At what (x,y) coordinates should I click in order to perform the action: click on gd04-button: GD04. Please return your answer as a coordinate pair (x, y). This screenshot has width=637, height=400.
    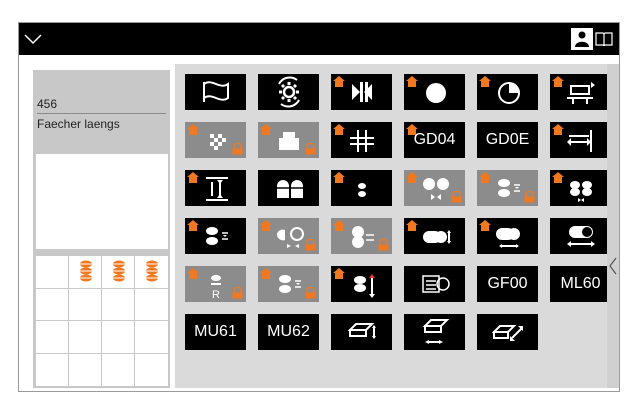
    Looking at the image, I should click on (434, 140).